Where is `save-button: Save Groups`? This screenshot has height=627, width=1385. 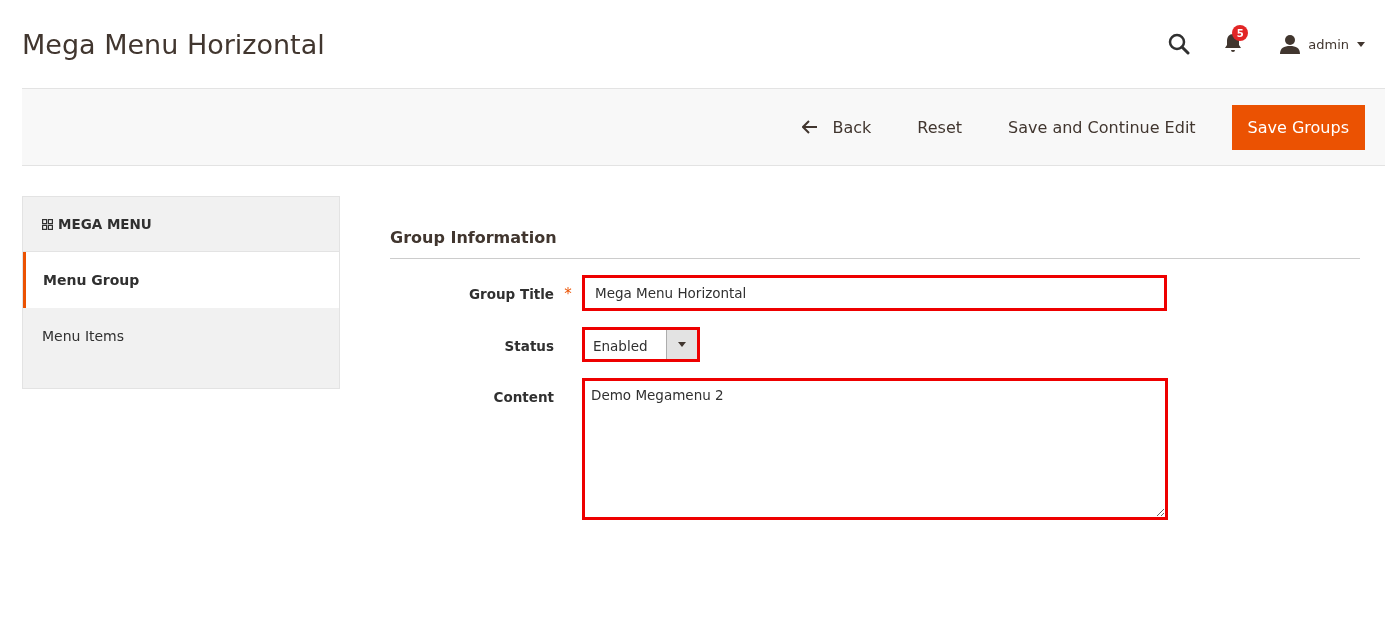
save-button: Save Groups is located at coordinates (1298, 127).